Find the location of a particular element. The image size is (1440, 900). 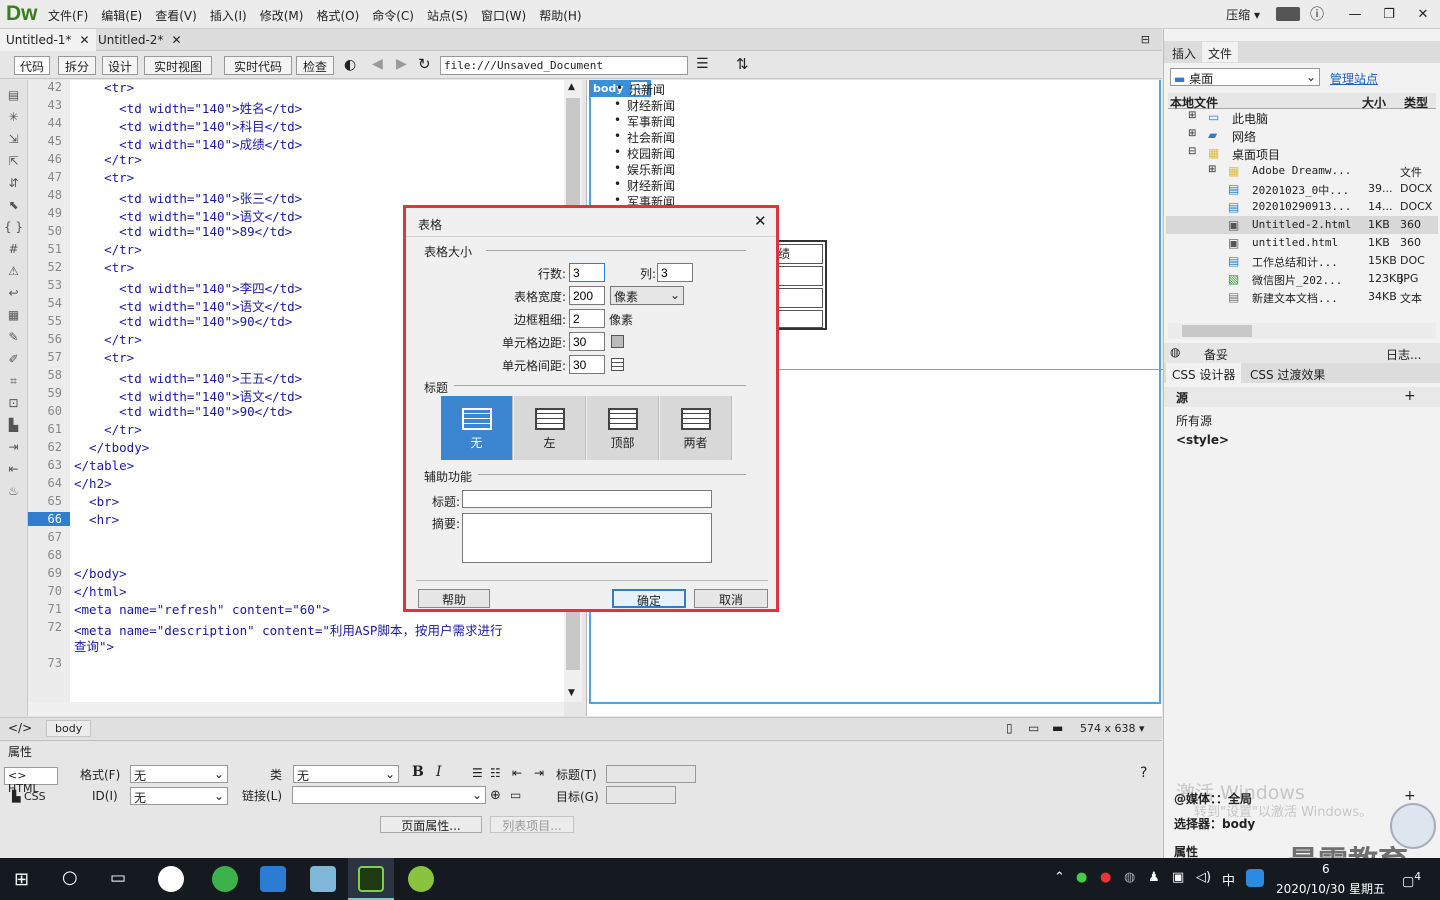

menu-file: 文件(F) is located at coordinates (68, 15).